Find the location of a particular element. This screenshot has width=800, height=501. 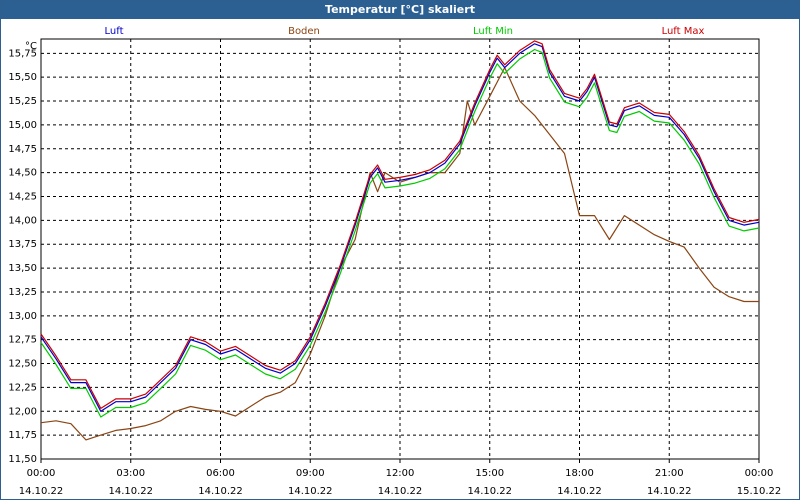

y-tick-label: 11,75 is located at coordinates (22, 435).